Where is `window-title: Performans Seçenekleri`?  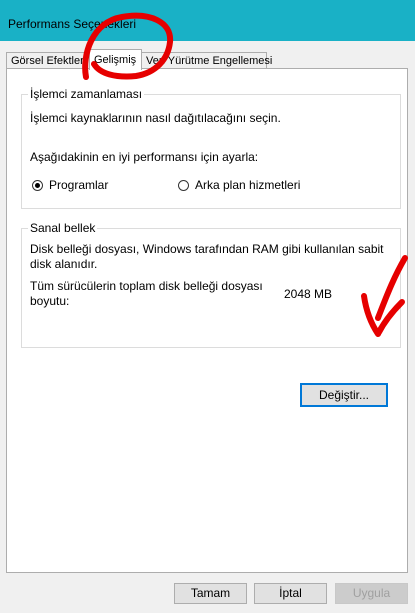
window-title: Performans Seçenekleri is located at coordinates (72, 24).